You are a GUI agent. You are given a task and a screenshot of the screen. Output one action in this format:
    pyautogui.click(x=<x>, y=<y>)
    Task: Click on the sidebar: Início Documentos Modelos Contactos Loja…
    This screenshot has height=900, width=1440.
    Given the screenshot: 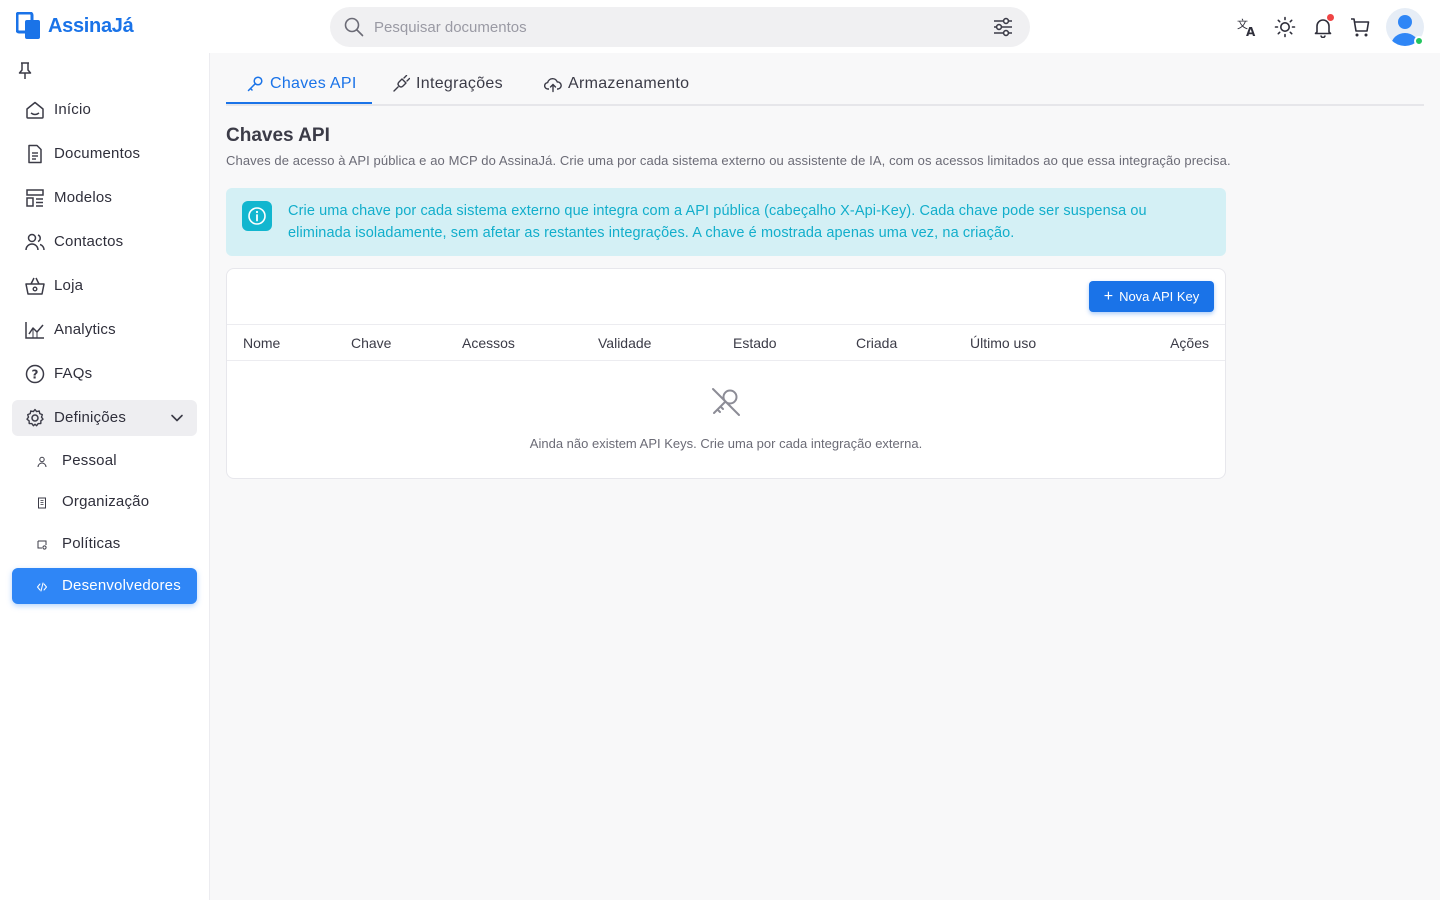 What is the action you would take?
    pyautogui.click(x=105, y=476)
    